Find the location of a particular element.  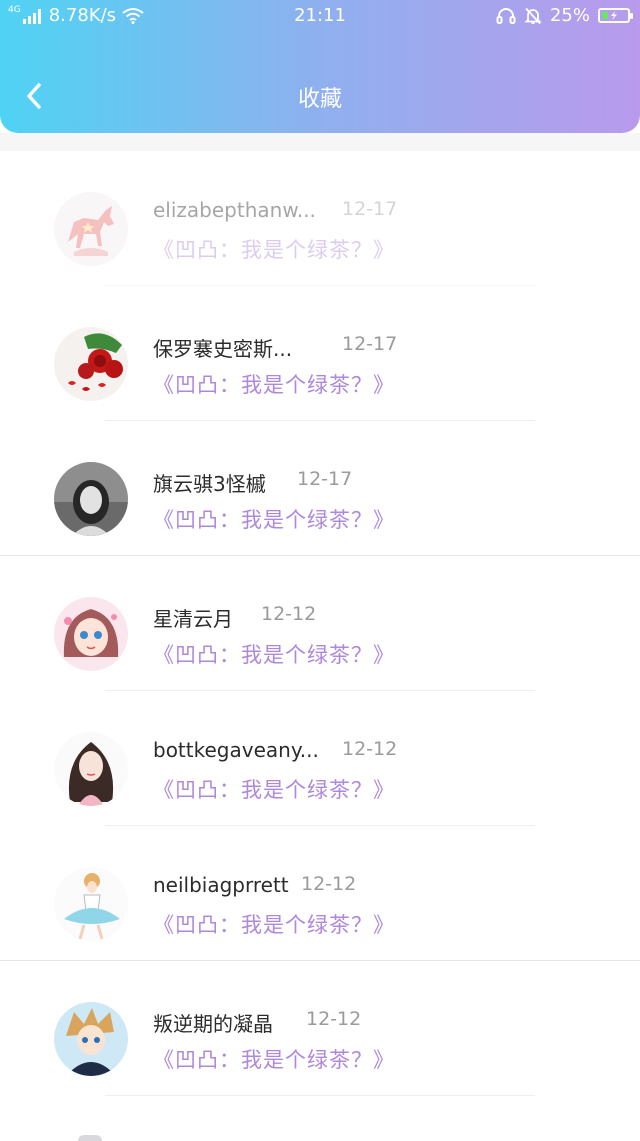

dancer-avatar is located at coordinates (91, 904).